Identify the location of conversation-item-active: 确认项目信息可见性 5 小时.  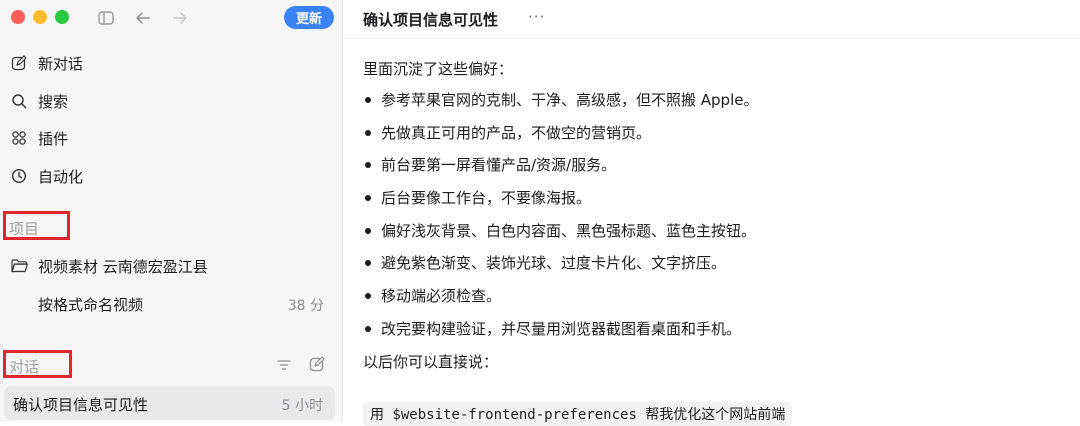
(169, 403).